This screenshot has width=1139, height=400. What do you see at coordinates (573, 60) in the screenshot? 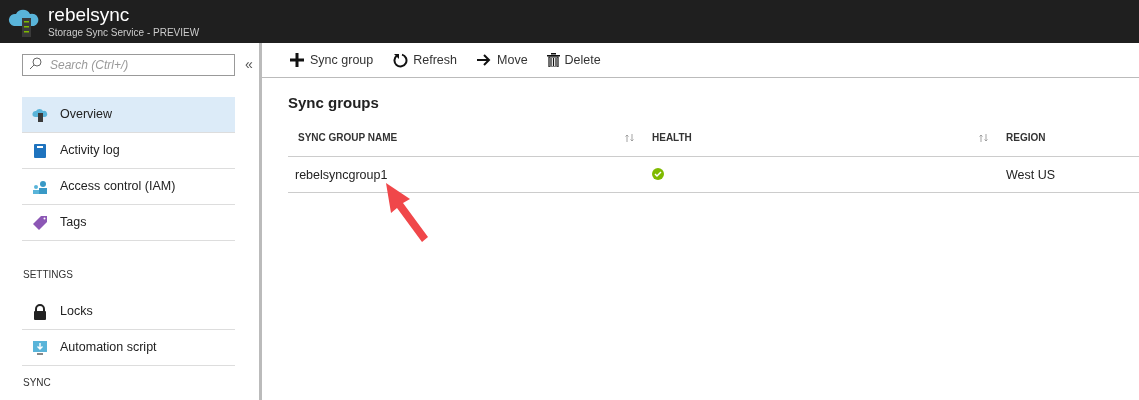
I see `toolbar-button: Delete` at bounding box center [573, 60].